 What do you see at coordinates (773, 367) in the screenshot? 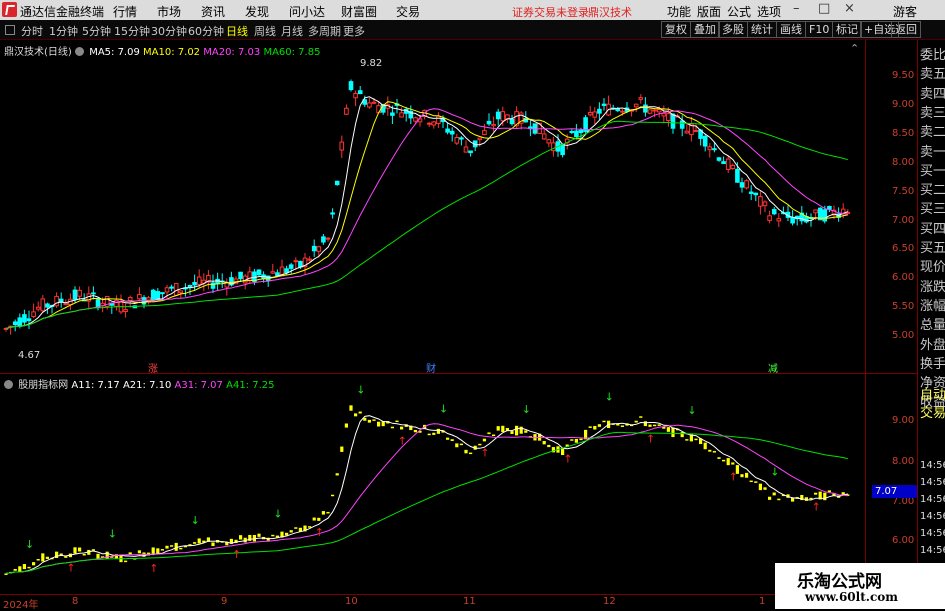
I see `event-mark-reduce: 减` at bounding box center [773, 367].